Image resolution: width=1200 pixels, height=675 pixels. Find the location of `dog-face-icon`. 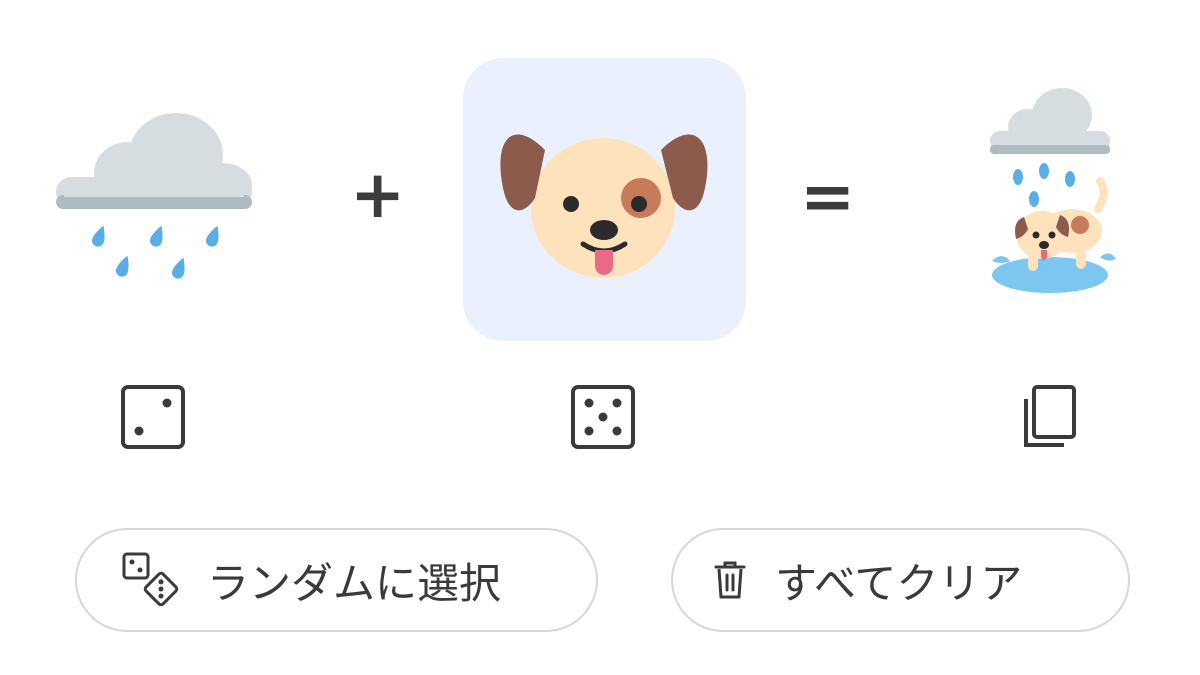

dog-face-icon is located at coordinates (604, 206).